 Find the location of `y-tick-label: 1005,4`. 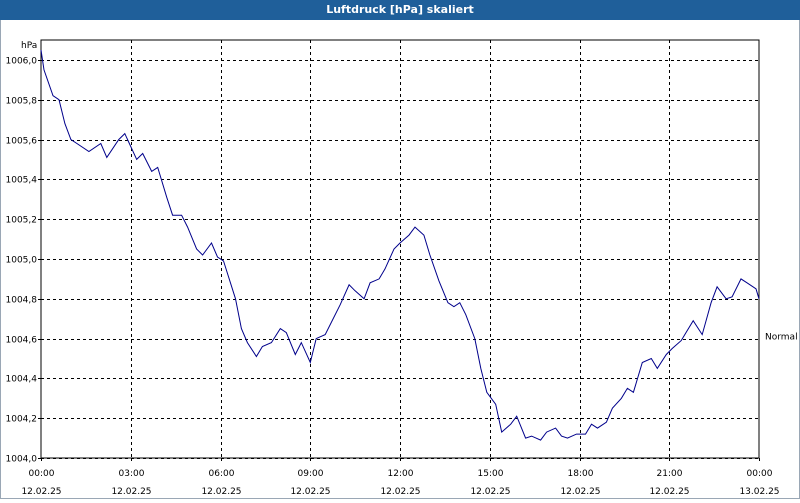

y-tick-label: 1005,4 is located at coordinates (22, 181).